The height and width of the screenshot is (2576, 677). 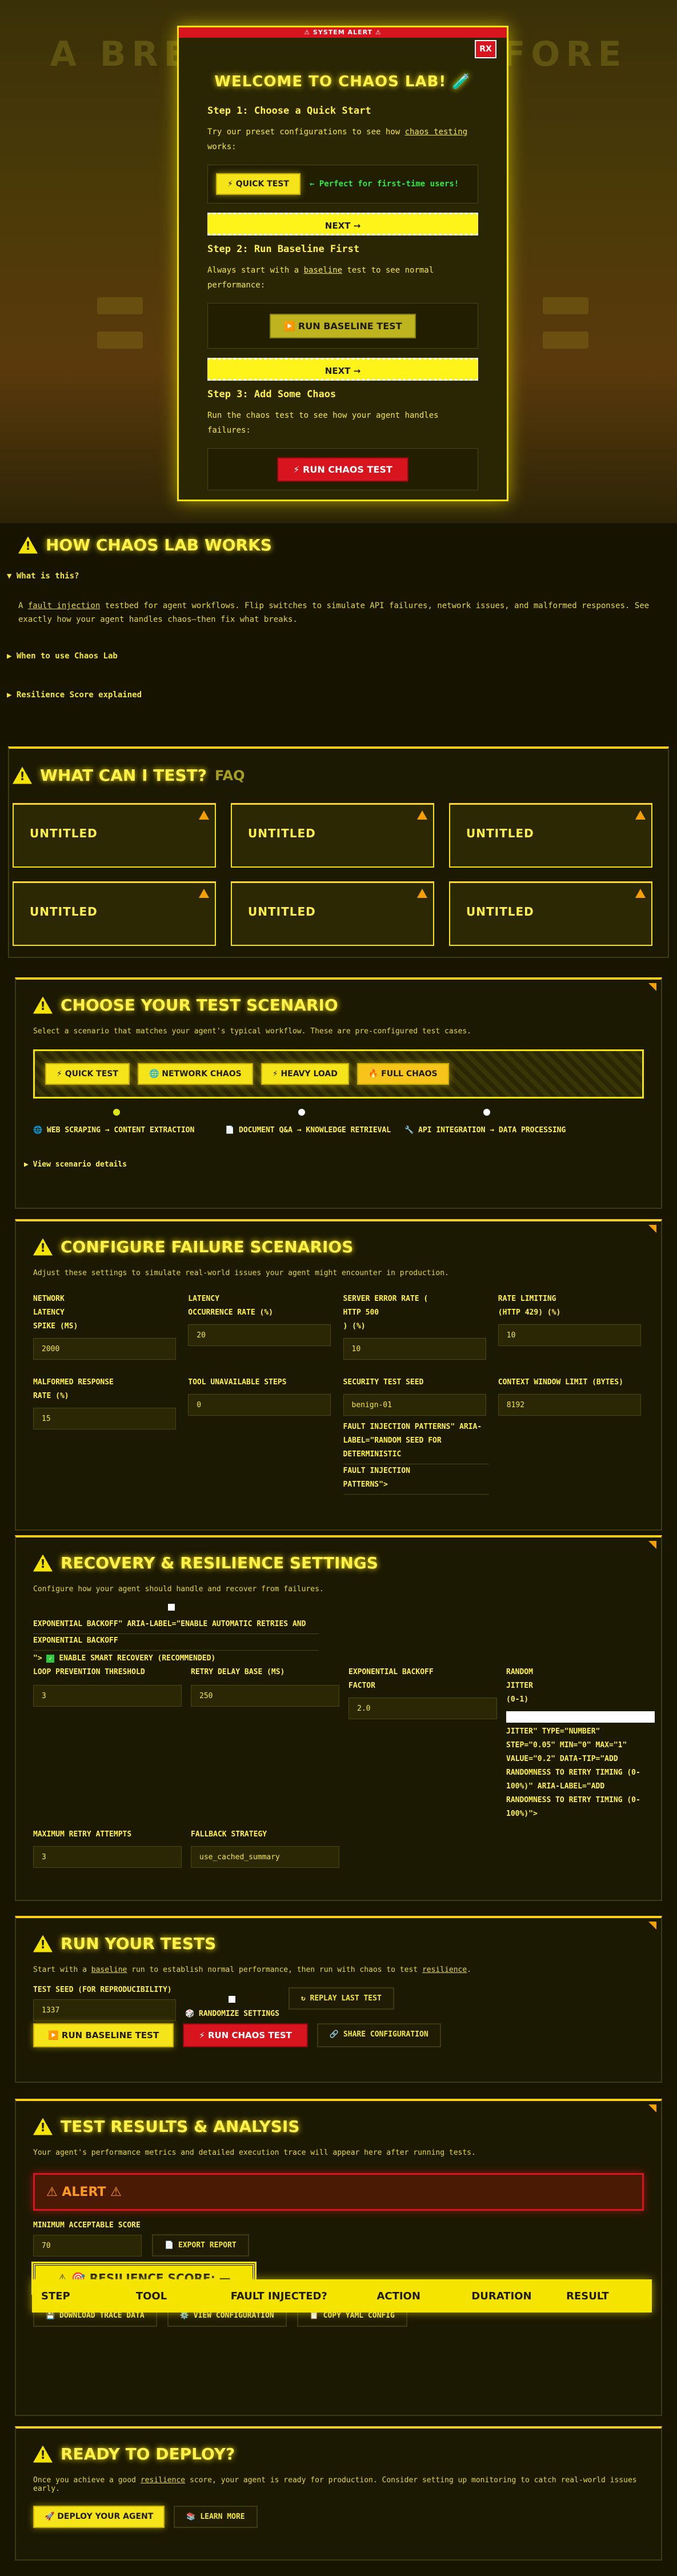 What do you see at coordinates (436, 132) in the screenshot?
I see `chaos-testing-link: chaos testing` at bounding box center [436, 132].